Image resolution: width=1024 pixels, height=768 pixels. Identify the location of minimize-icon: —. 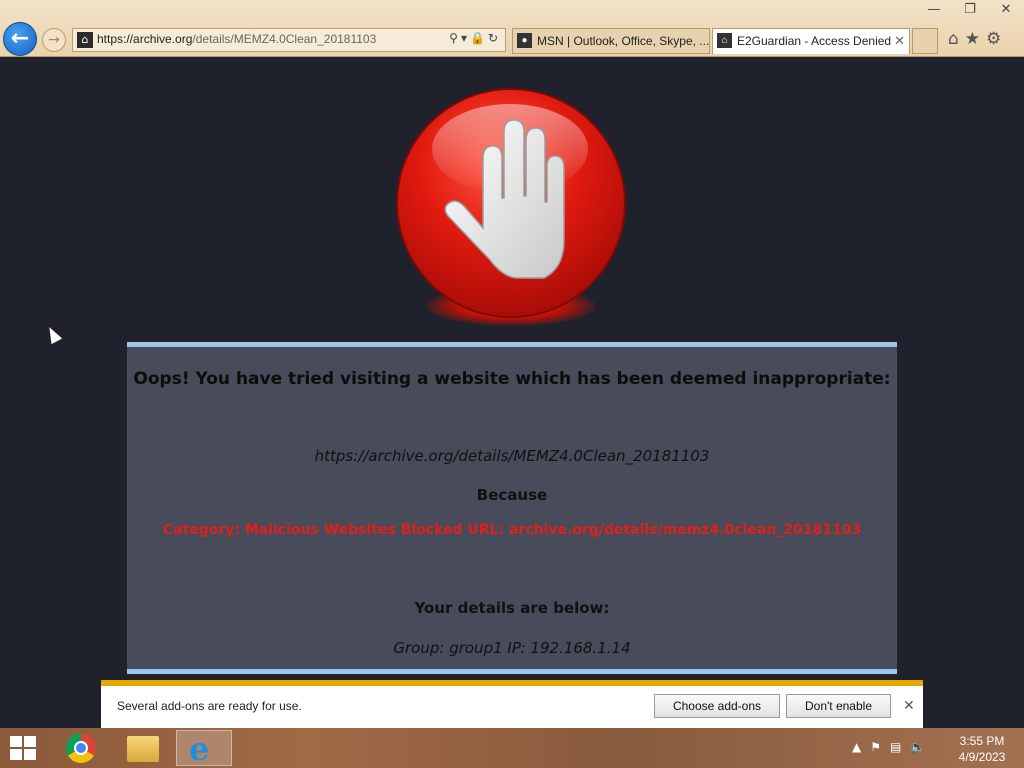
(934, 10).